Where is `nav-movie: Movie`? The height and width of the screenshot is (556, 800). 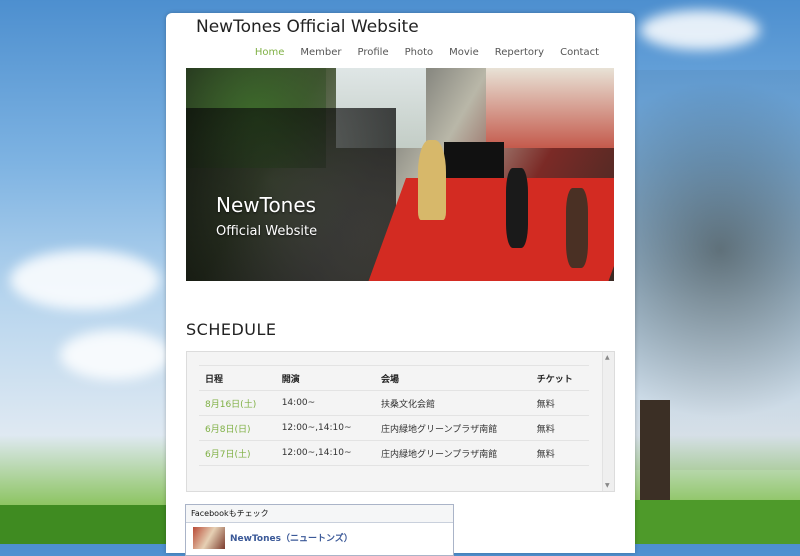
nav-movie: Movie is located at coordinates (464, 52).